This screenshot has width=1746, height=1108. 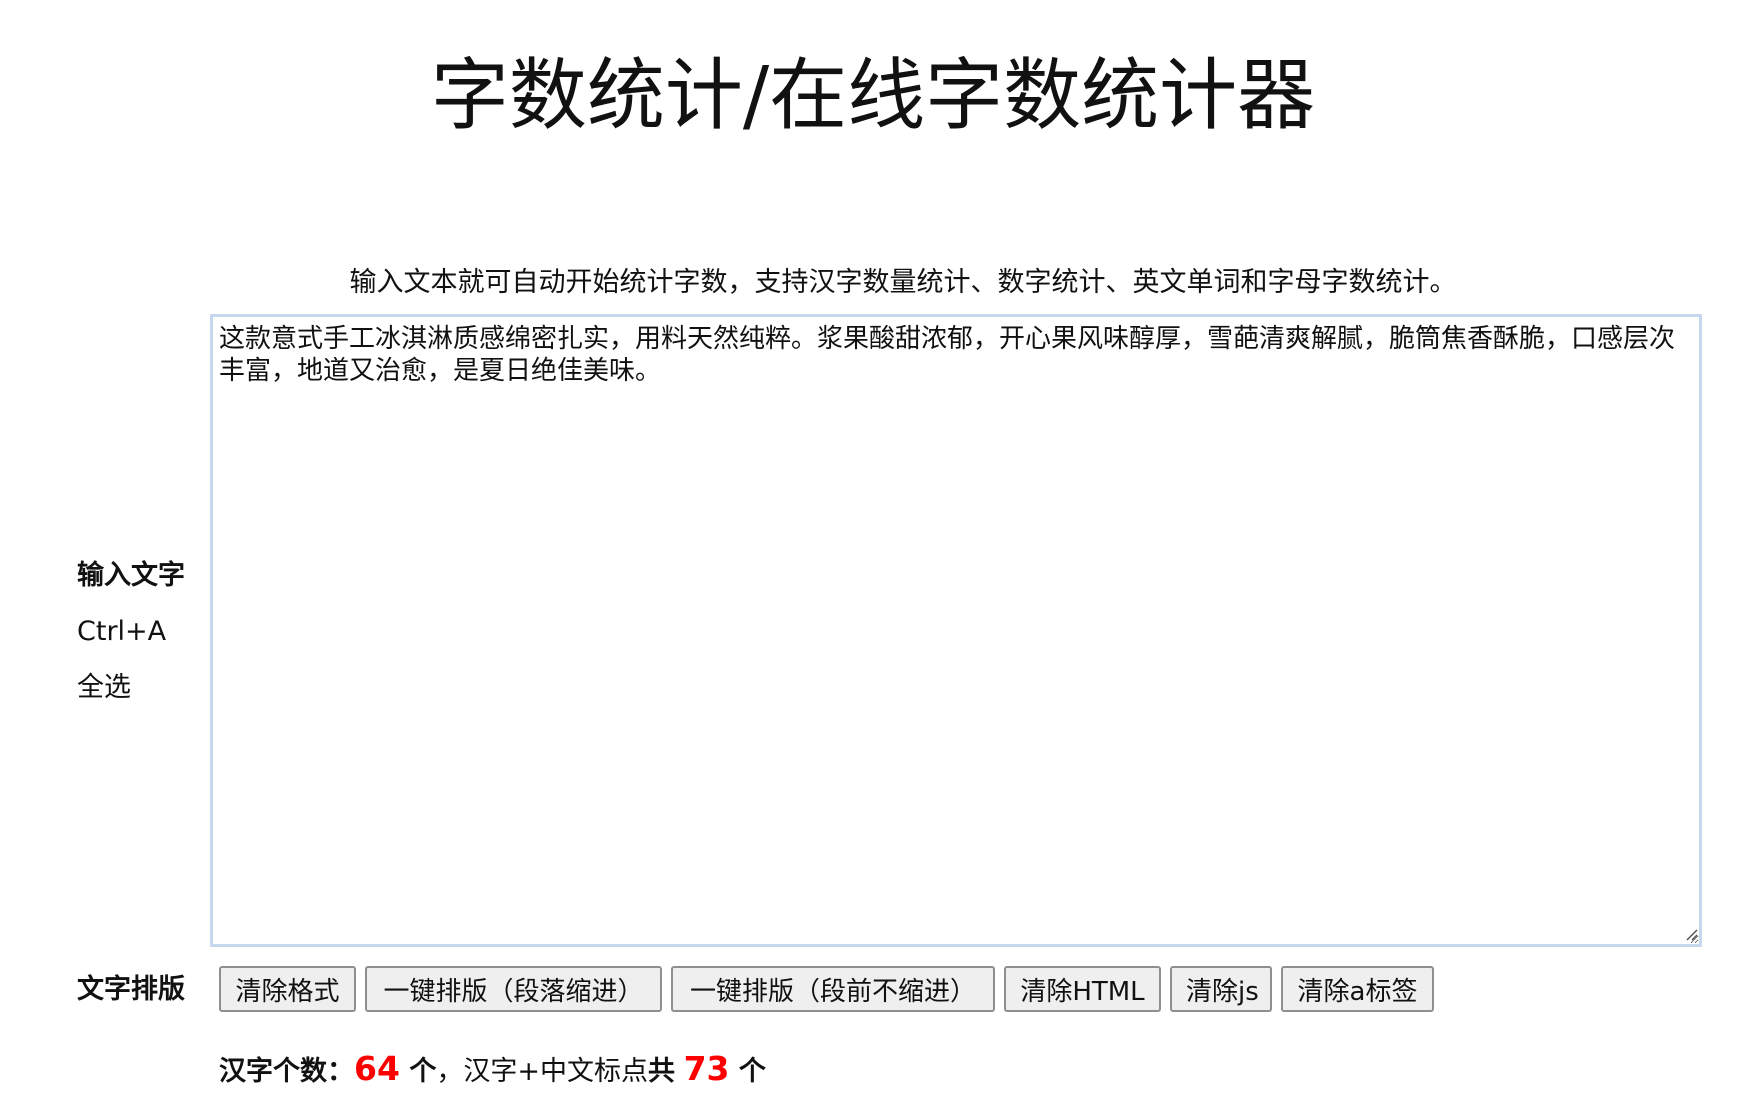 I want to click on hanzi-count-unit: 个, so click(x=418, y=1071).